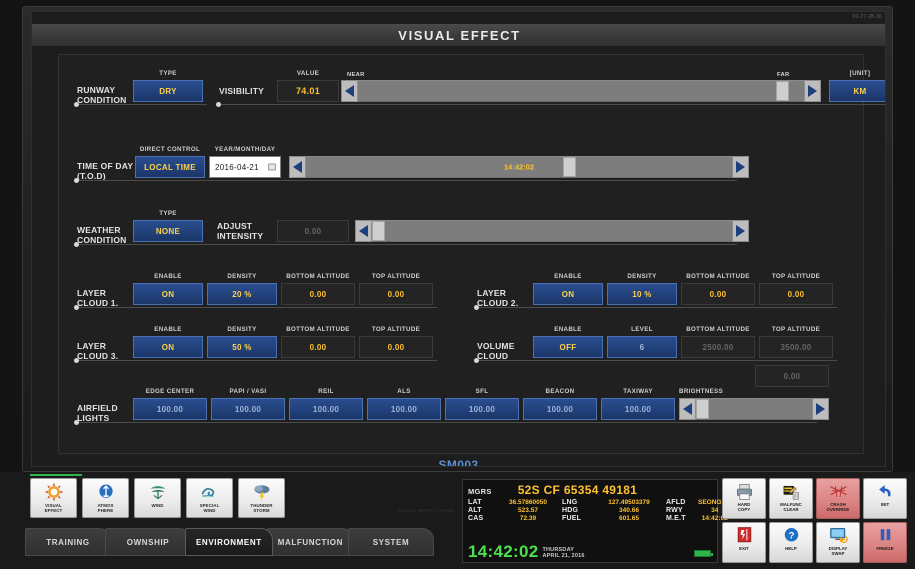  Describe the element at coordinates (744, 542) in the screenshot. I see `action-exit: EXIT` at that location.